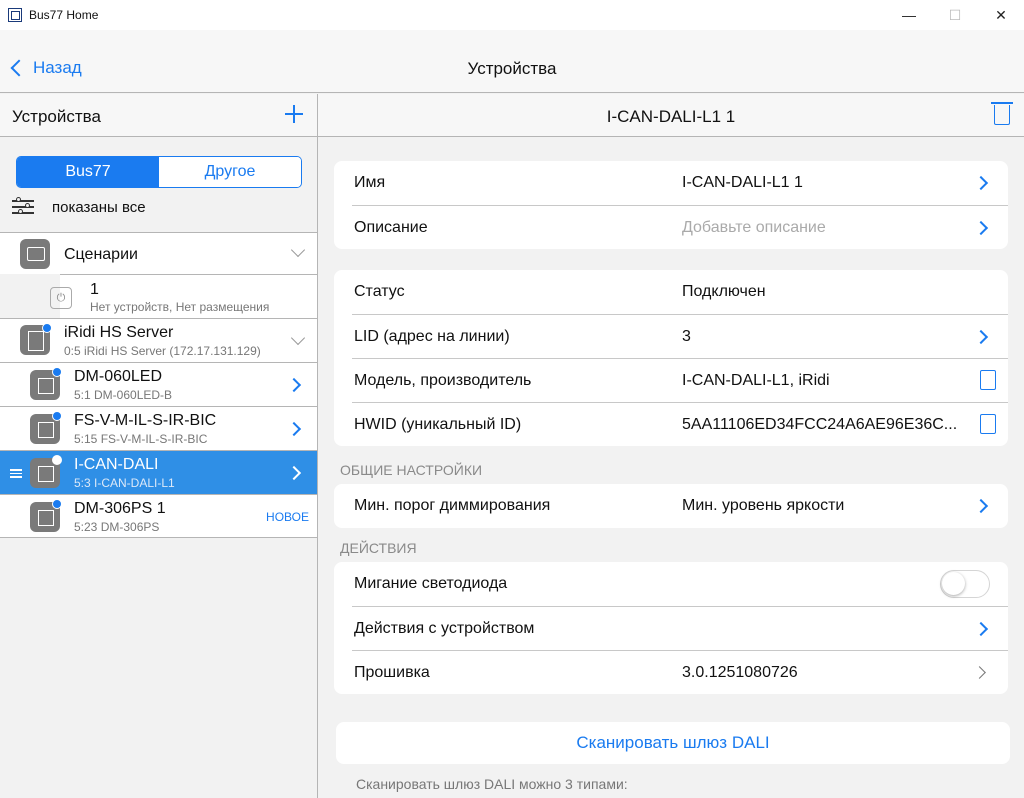  Describe the element at coordinates (680, 292) in the screenshot. I see `row-status: Статус Подключен` at that location.